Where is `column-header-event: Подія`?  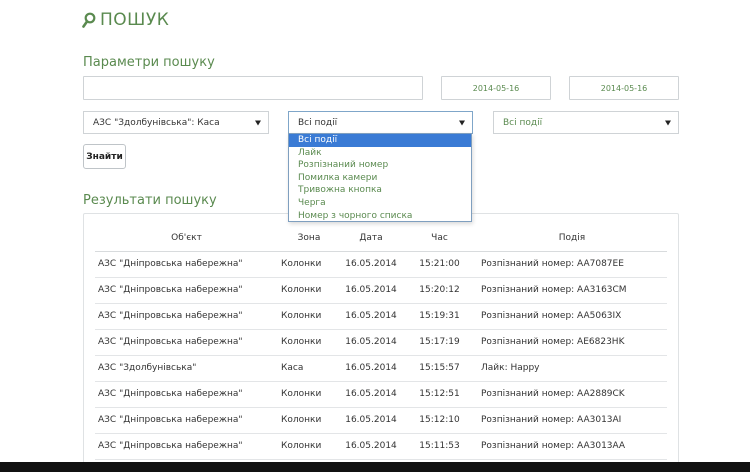 column-header-event: Подія is located at coordinates (572, 239).